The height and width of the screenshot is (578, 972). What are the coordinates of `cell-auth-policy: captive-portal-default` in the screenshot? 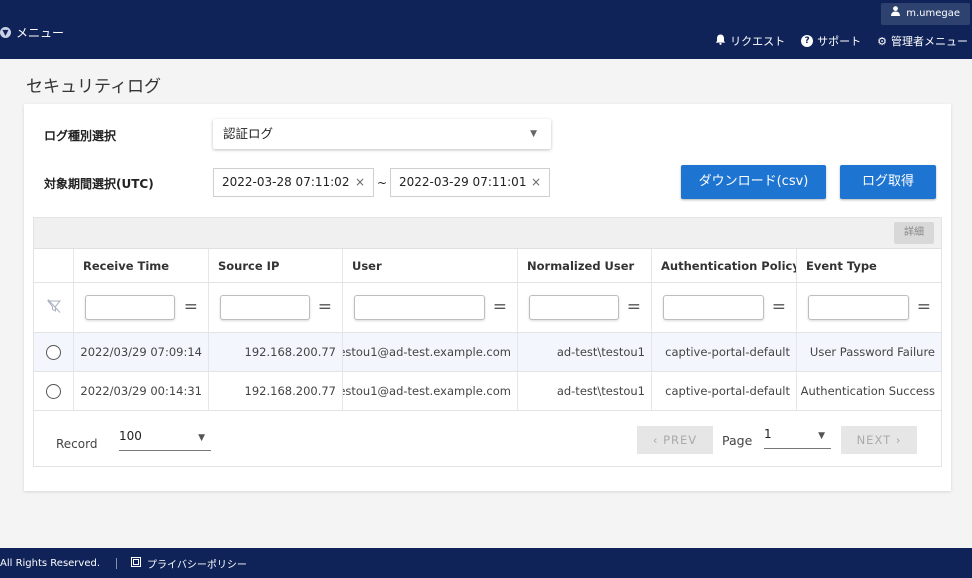 It's located at (724, 352).